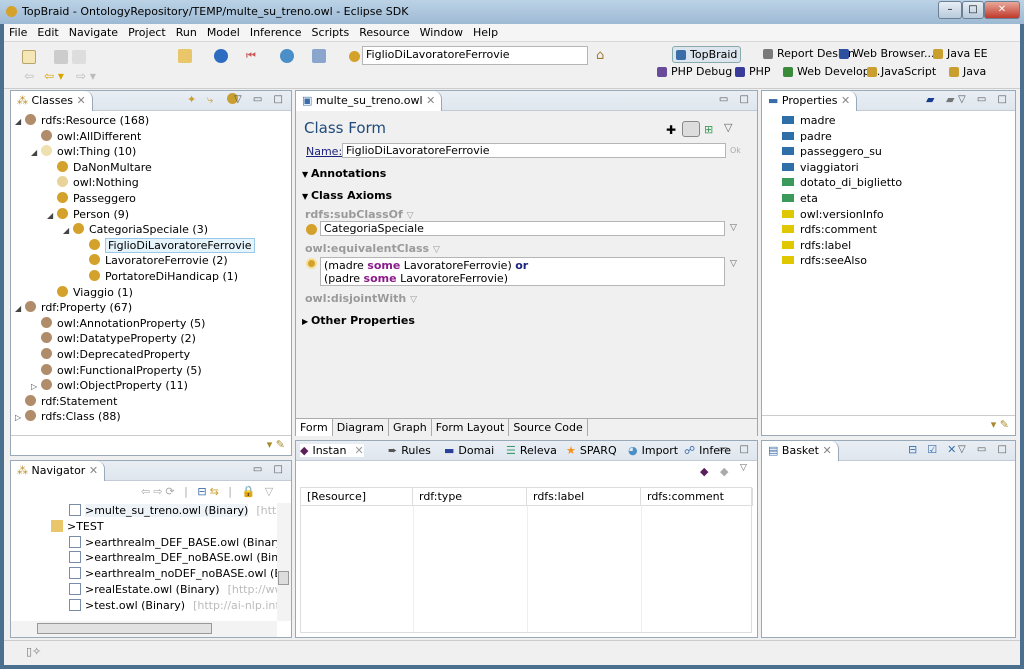 This screenshot has width=1024, height=669. What do you see at coordinates (113, 339) in the screenshot?
I see `tree-item: owl:DatatypeProperty (2)` at bounding box center [113, 339].